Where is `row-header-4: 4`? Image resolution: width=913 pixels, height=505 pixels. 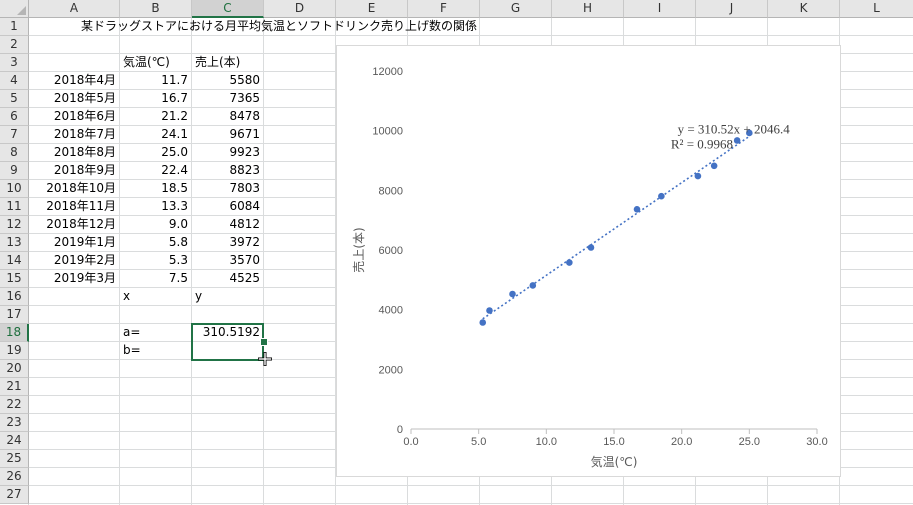 row-header-4: 4 is located at coordinates (14, 81).